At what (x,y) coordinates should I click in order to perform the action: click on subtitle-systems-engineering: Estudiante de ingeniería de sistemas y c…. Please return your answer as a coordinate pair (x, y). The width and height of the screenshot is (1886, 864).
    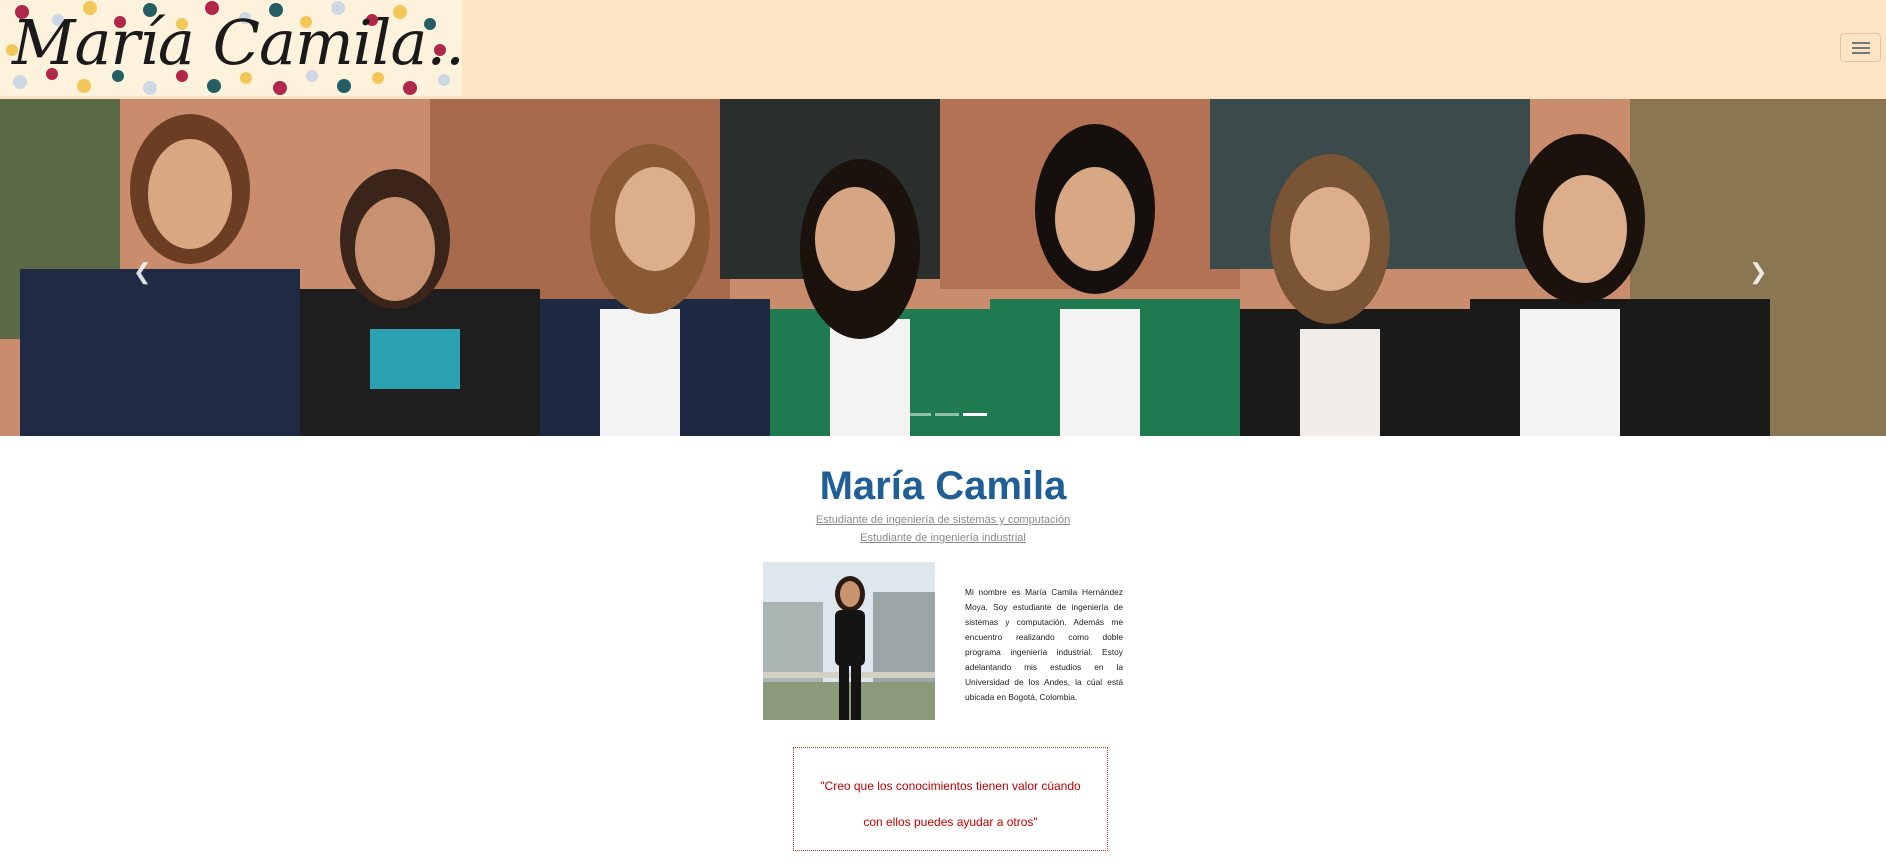
    Looking at the image, I should click on (943, 520).